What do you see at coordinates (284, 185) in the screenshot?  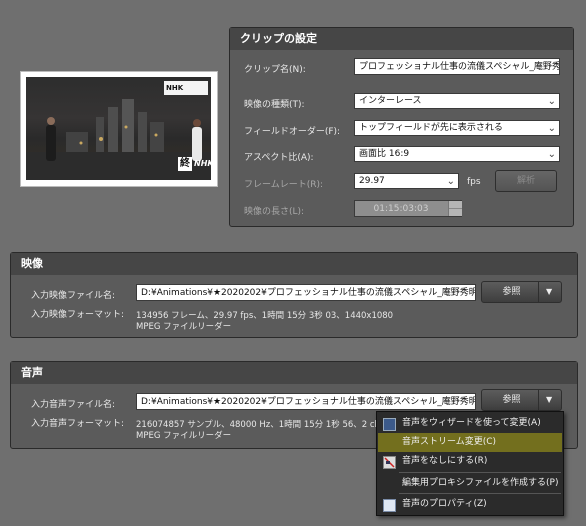 I see `frame-rate-label: フレームレート(R):` at bounding box center [284, 185].